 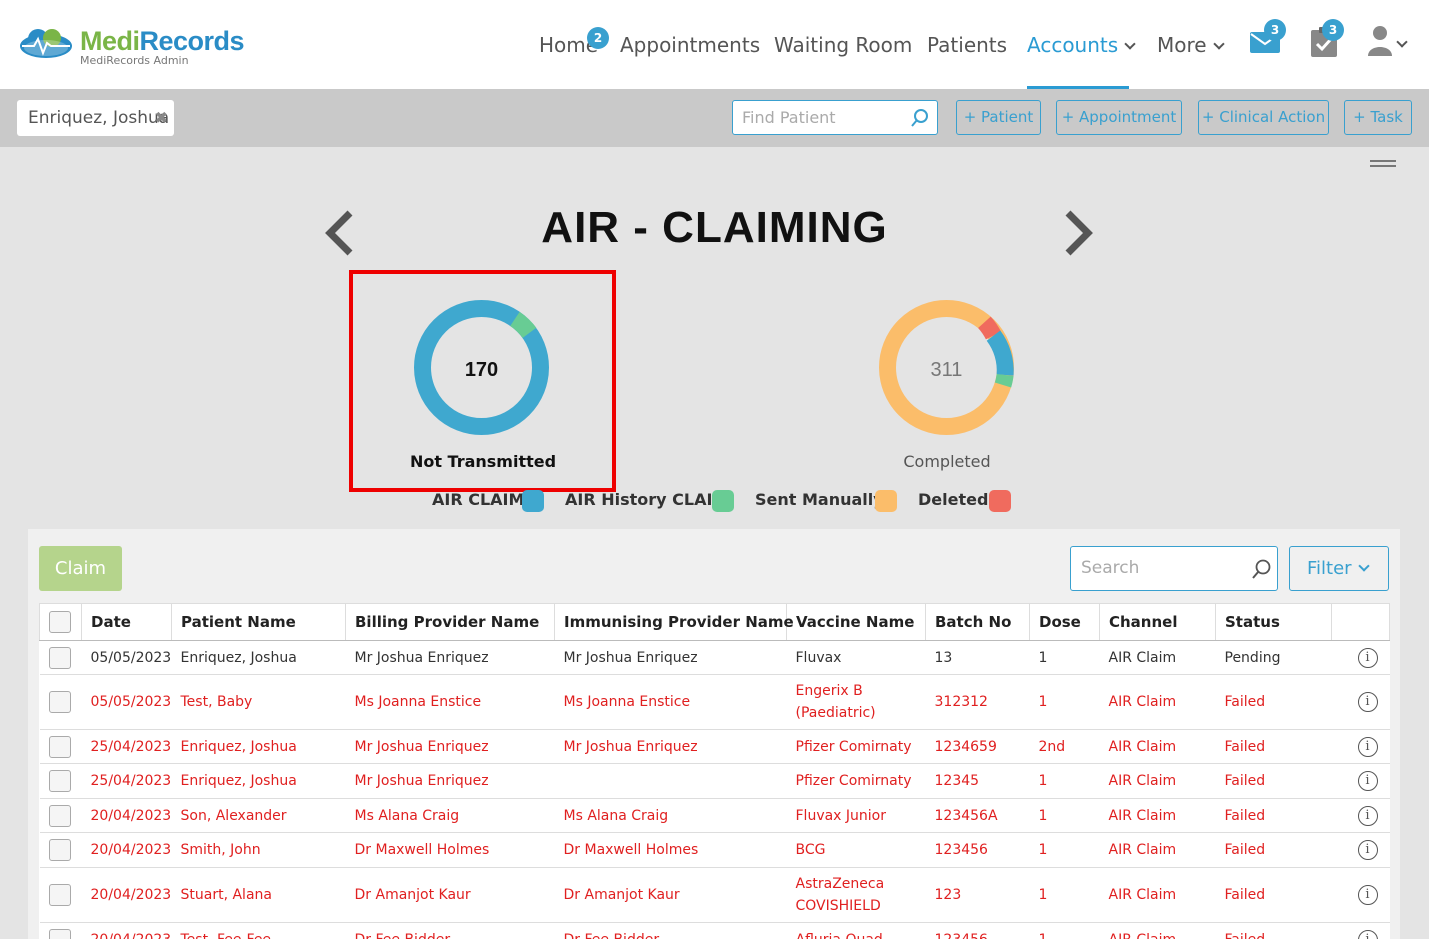 What do you see at coordinates (80, 568) in the screenshot?
I see `claim-button: Claim` at bounding box center [80, 568].